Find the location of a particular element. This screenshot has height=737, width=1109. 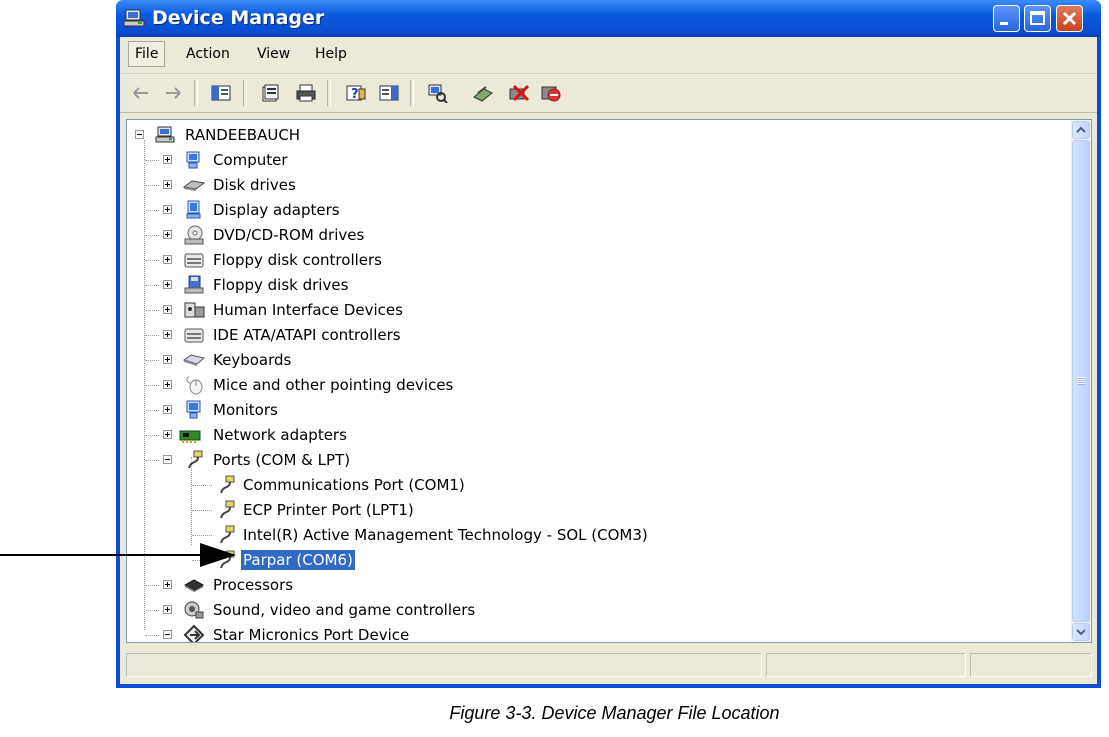

update-driver-icon is located at coordinates (483, 93).